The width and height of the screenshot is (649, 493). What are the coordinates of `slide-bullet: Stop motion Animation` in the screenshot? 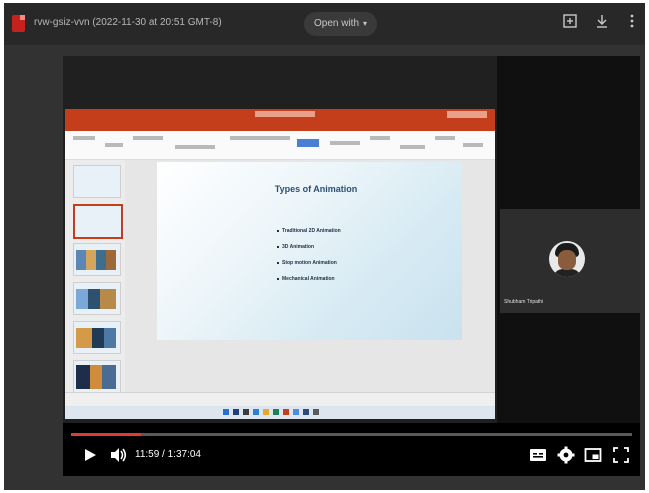 It's located at (309, 263).